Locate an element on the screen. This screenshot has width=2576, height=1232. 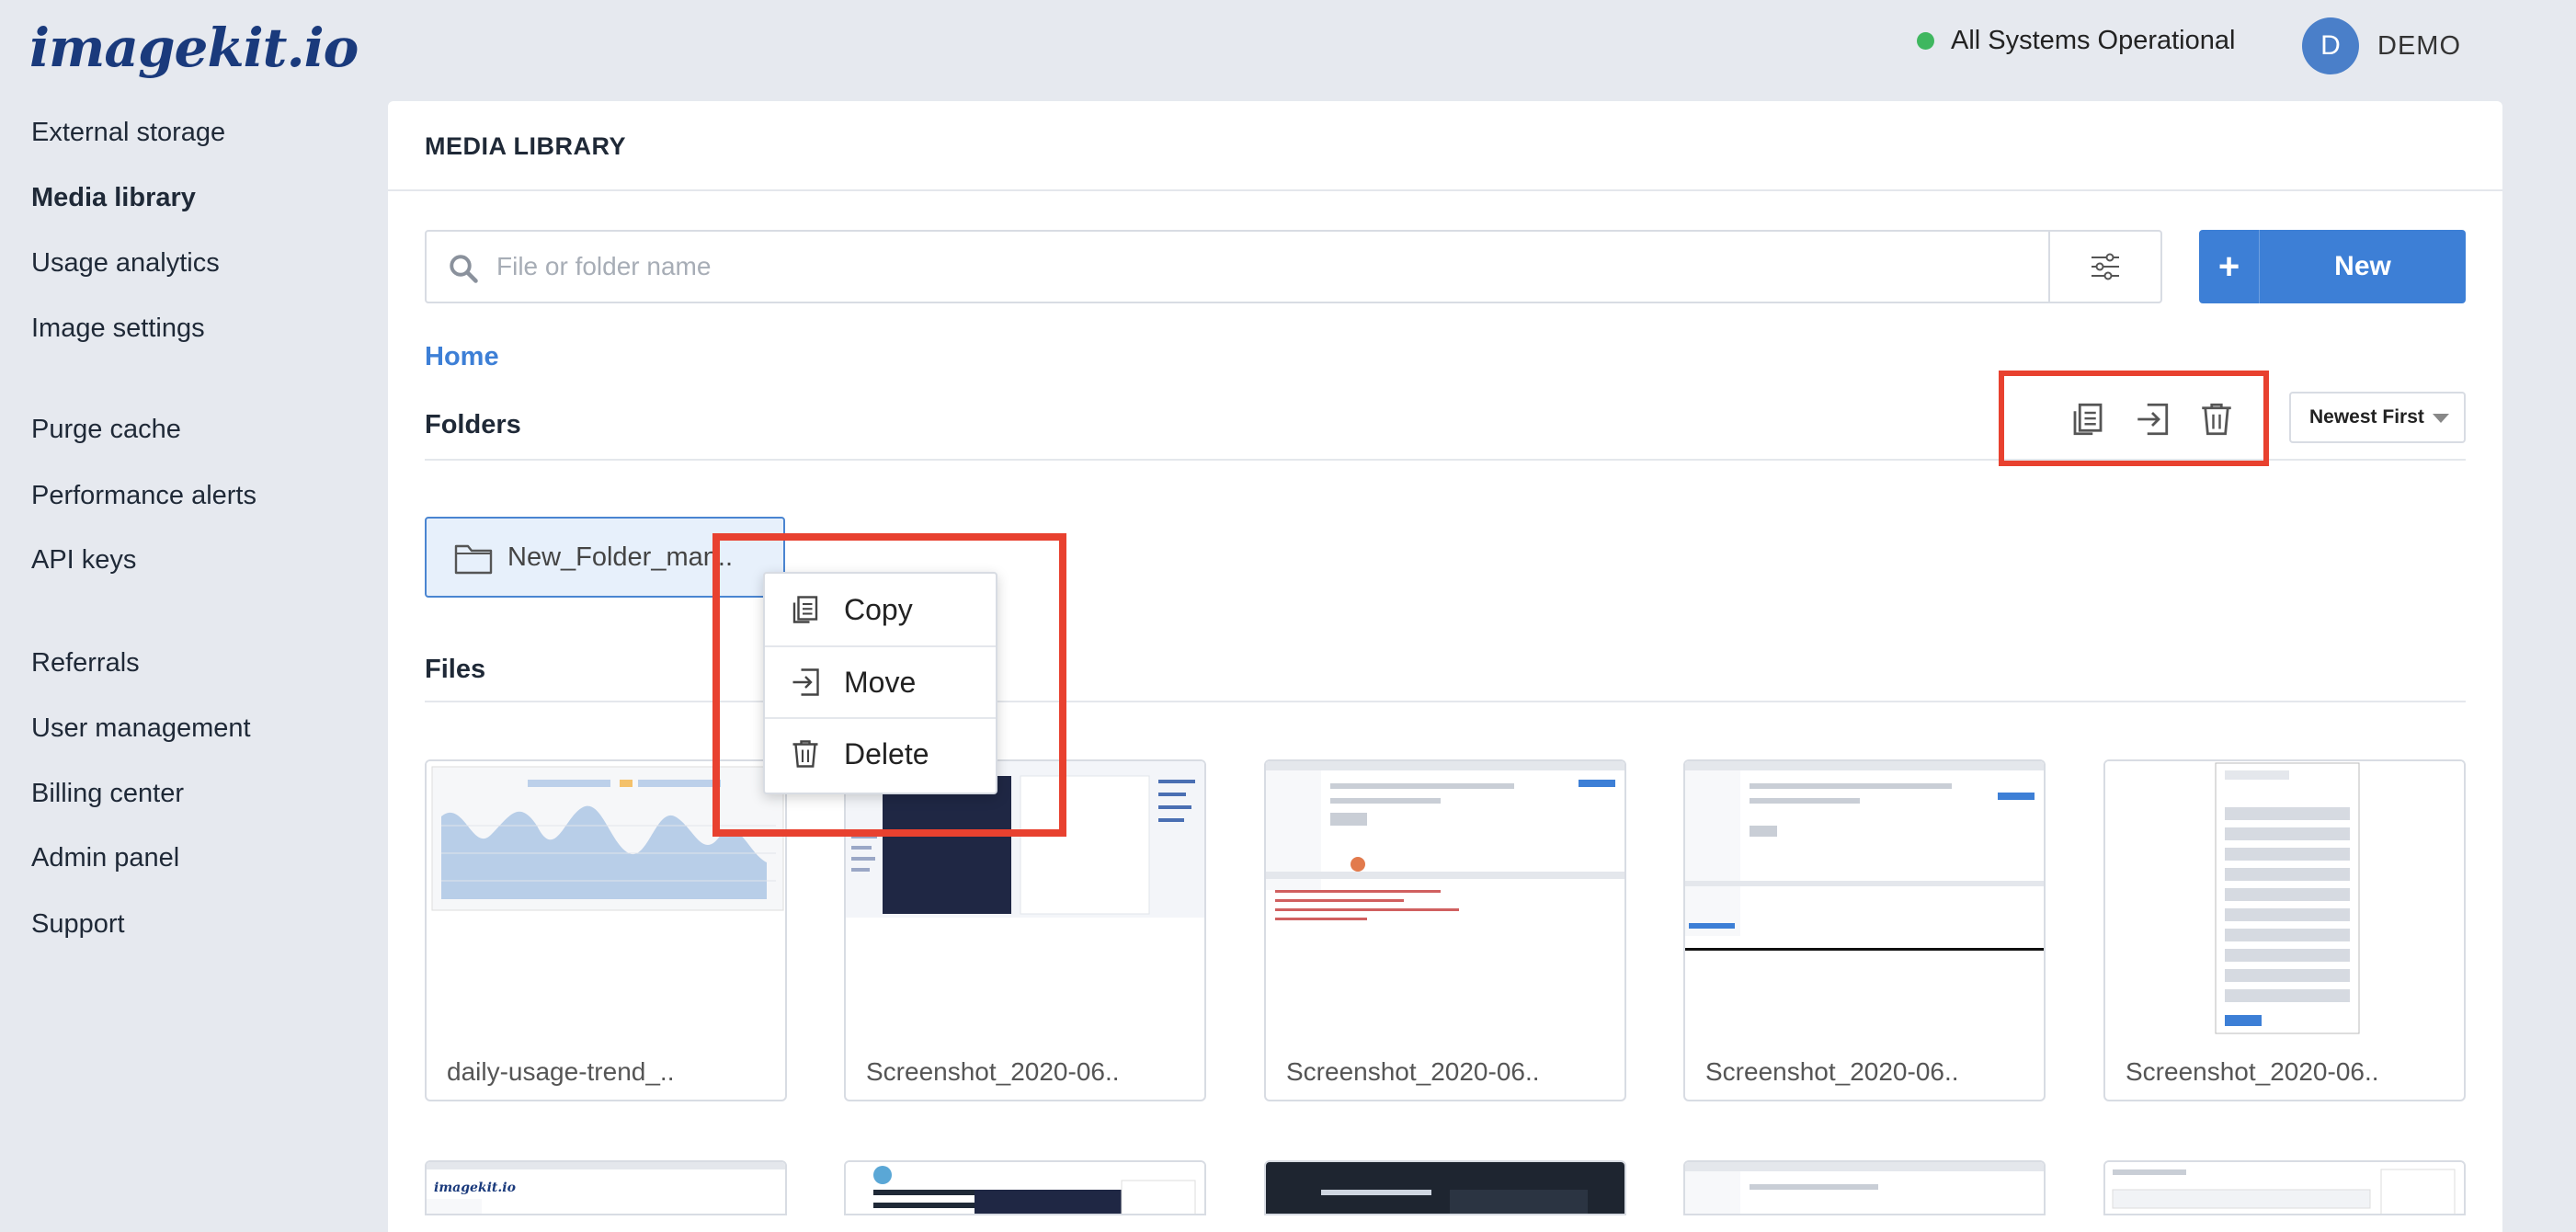
sidebar-item-admin-panel: Admin panel is located at coordinates (105, 858).